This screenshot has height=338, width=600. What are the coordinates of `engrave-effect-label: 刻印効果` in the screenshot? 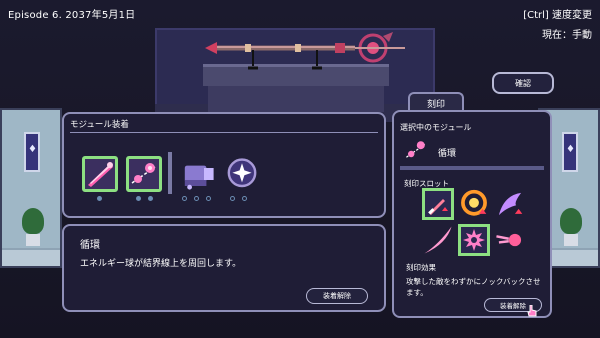 It's located at (421, 267).